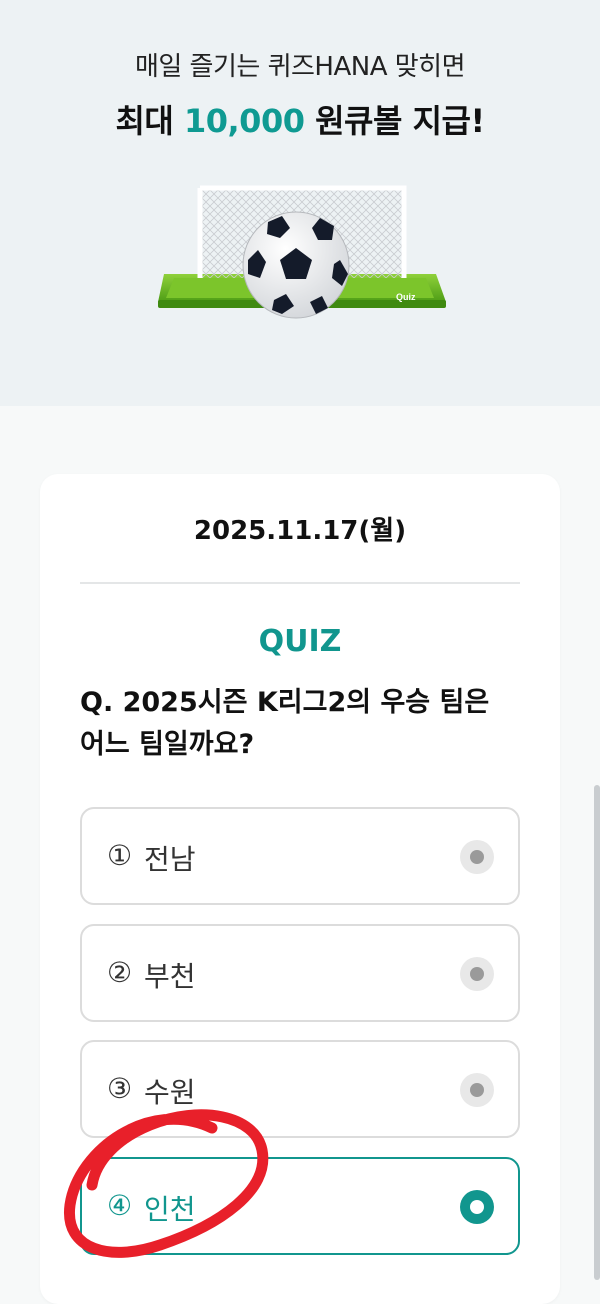  I want to click on divider, so click(300, 583).